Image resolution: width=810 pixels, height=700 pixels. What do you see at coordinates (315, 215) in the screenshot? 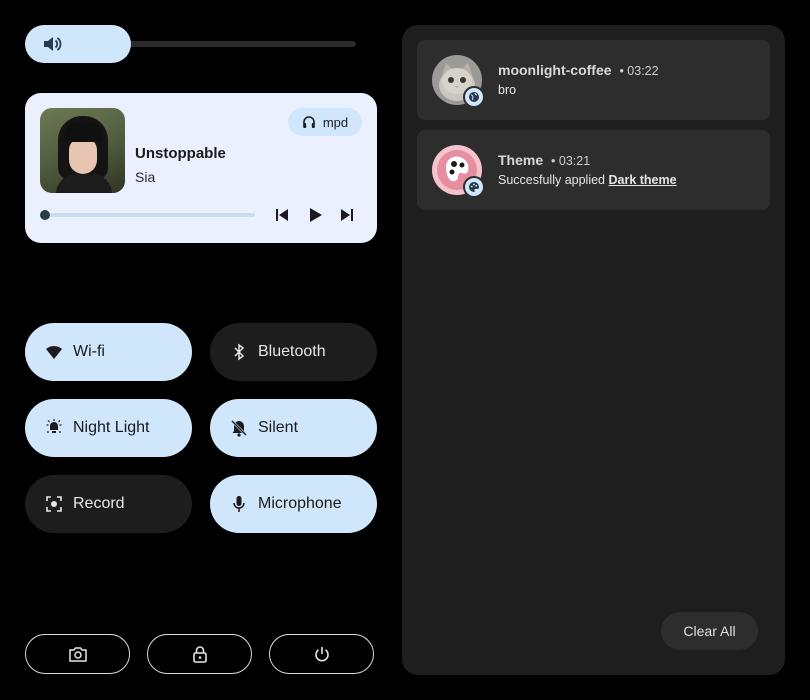
I see `play-icon` at bounding box center [315, 215].